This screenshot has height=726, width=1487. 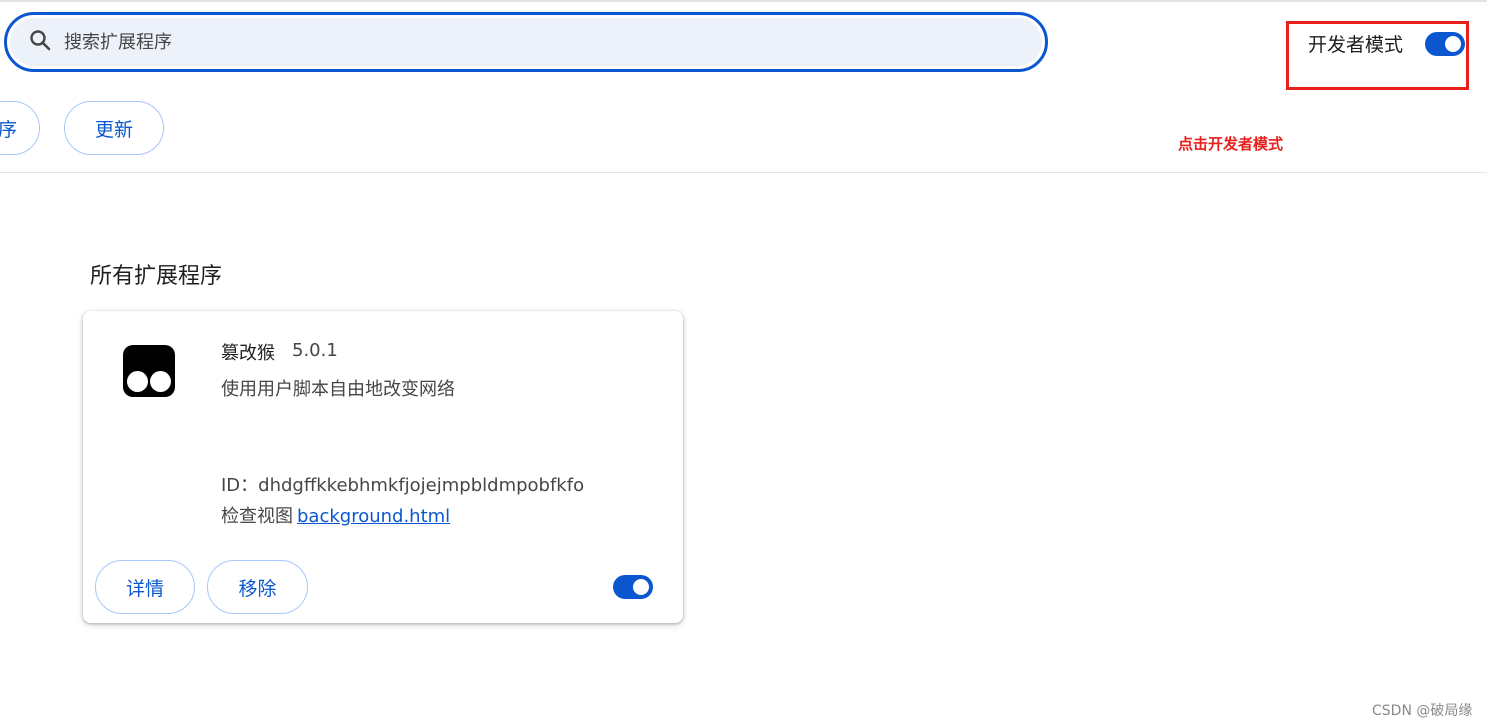 What do you see at coordinates (338, 389) in the screenshot?
I see `extension-description: 使用用户脚本自由地改变网络` at bounding box center [338, 389].